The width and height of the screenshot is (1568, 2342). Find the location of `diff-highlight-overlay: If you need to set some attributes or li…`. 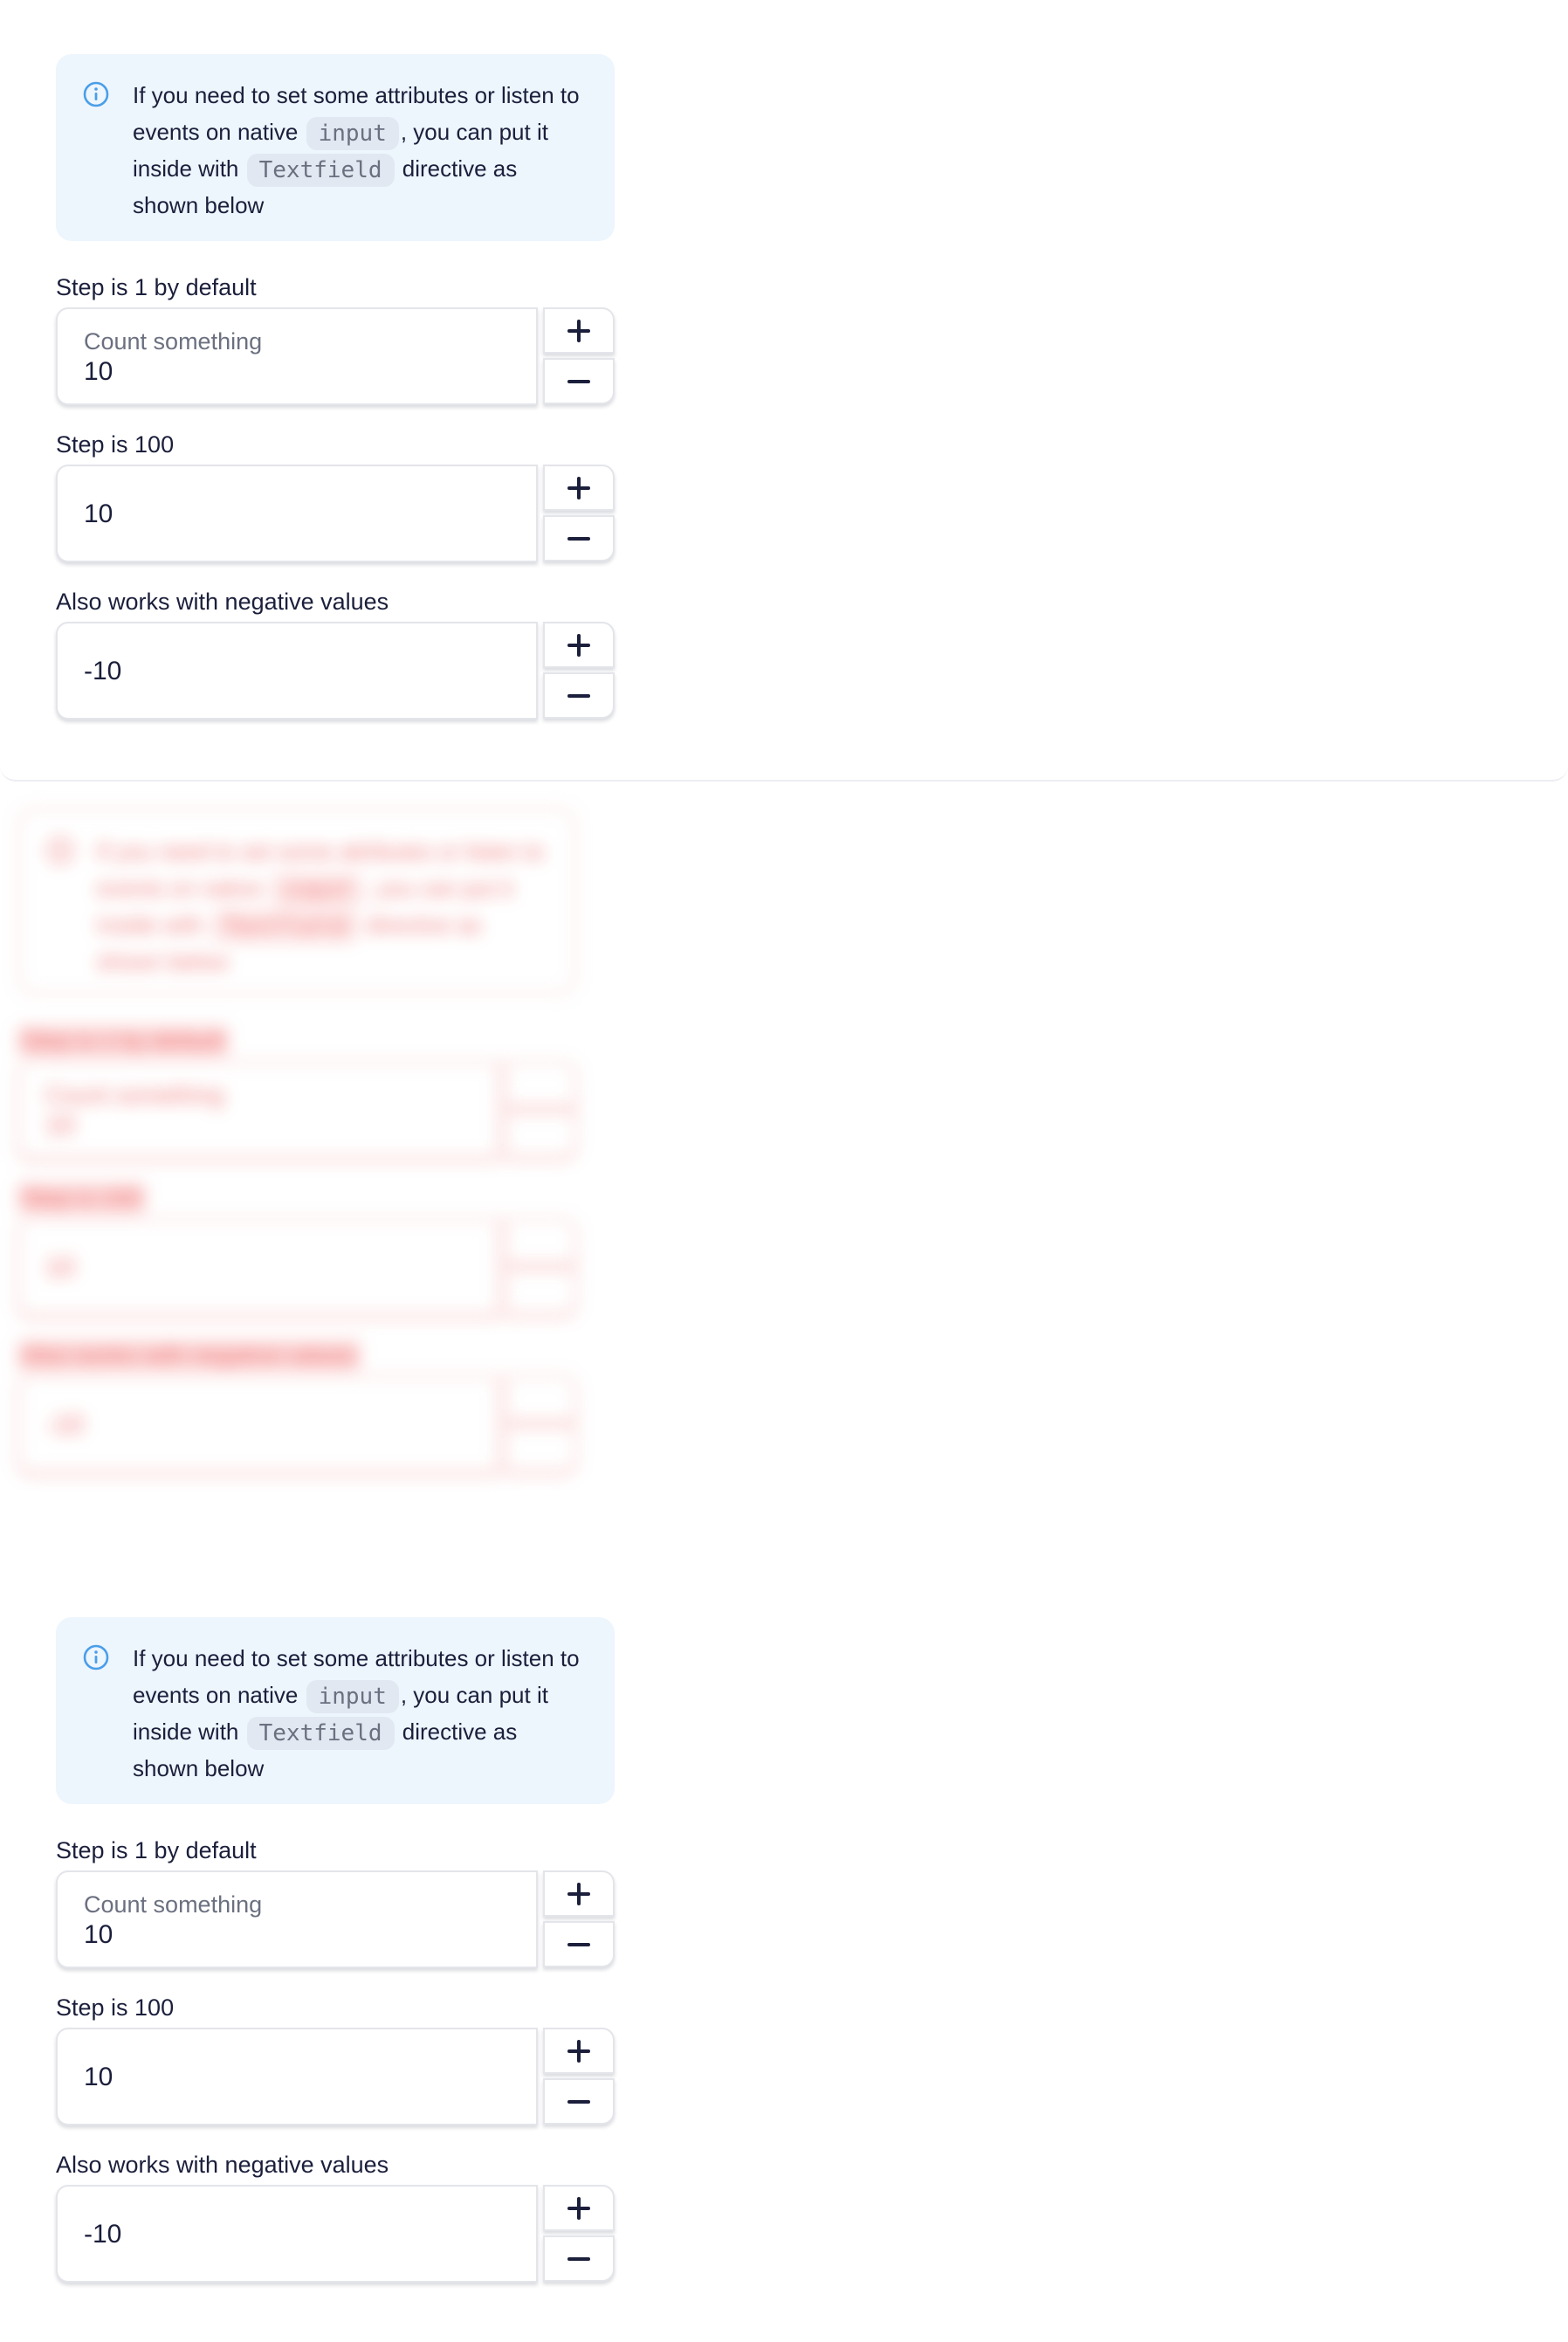

diff-highlight-overlay: If you need to set some attributes or li… is located at coordinates (296, 1140).